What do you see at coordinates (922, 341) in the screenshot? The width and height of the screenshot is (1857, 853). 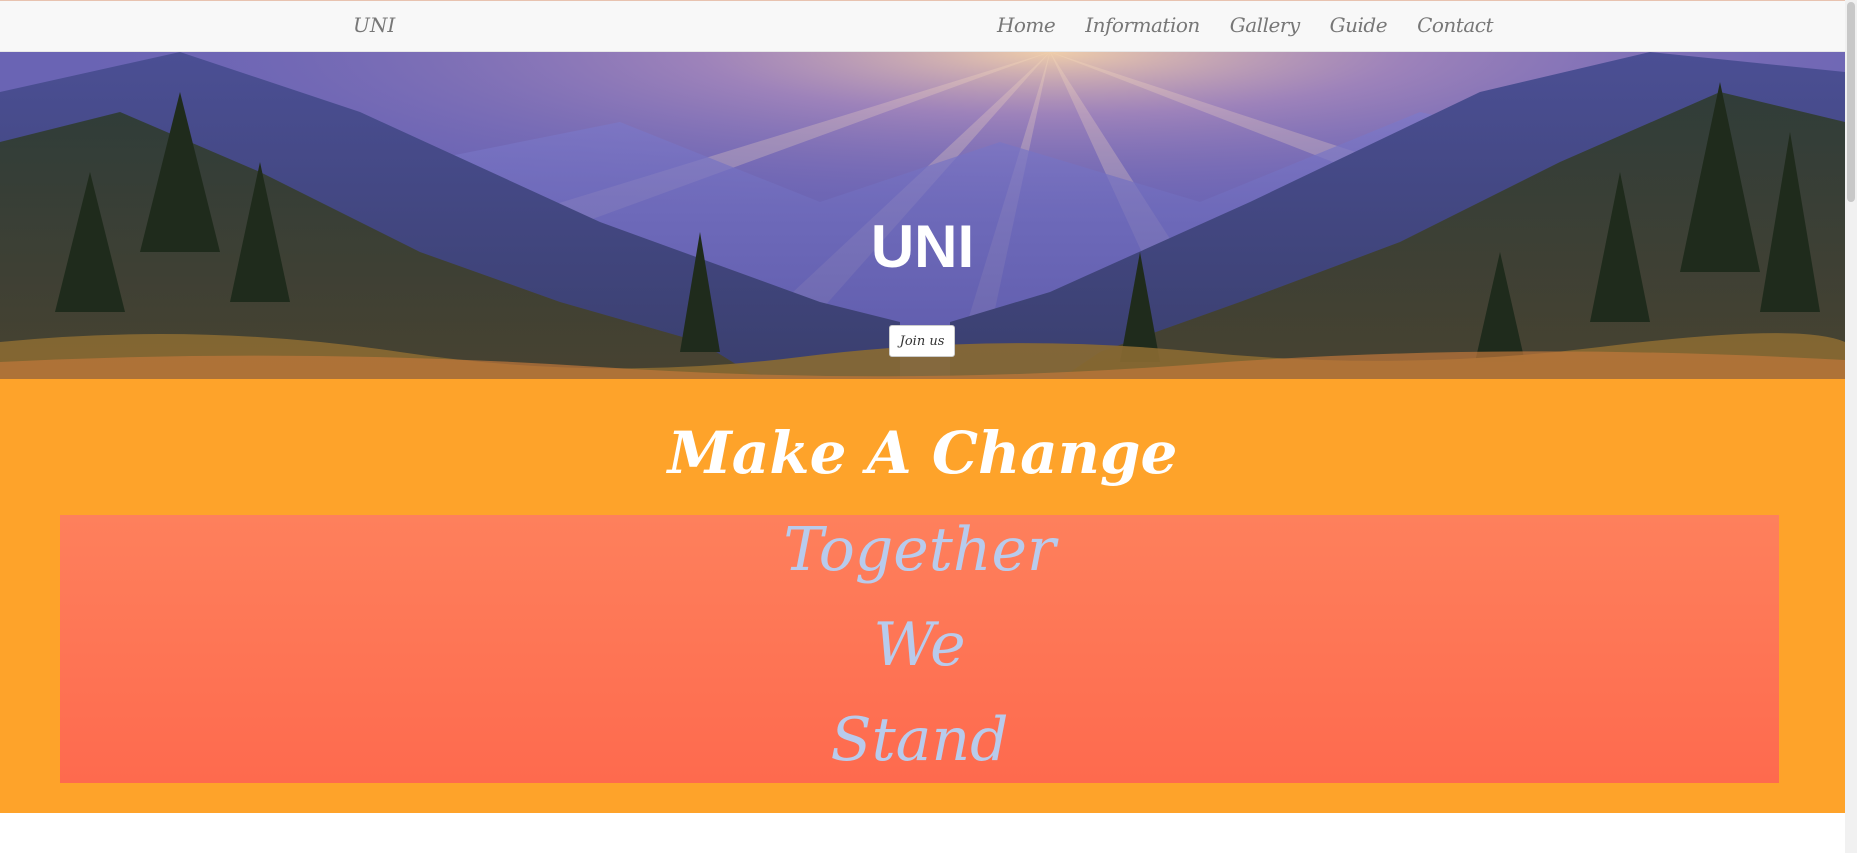 I see `join-us-button: Join us` at bounding box center [922, 341].